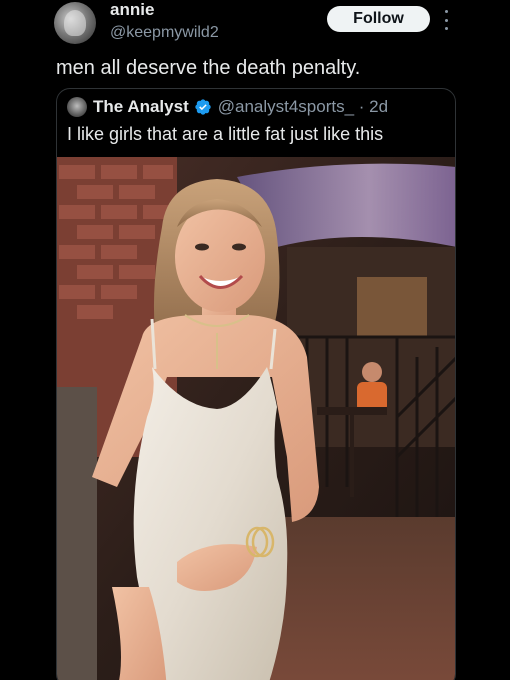 Image resolution: width=510 pixels, height=680 pixels. What do you see at coordinates (132, 10) in the screenshot?
I see `author-display-name: annie` at bounding box center [132, 10].